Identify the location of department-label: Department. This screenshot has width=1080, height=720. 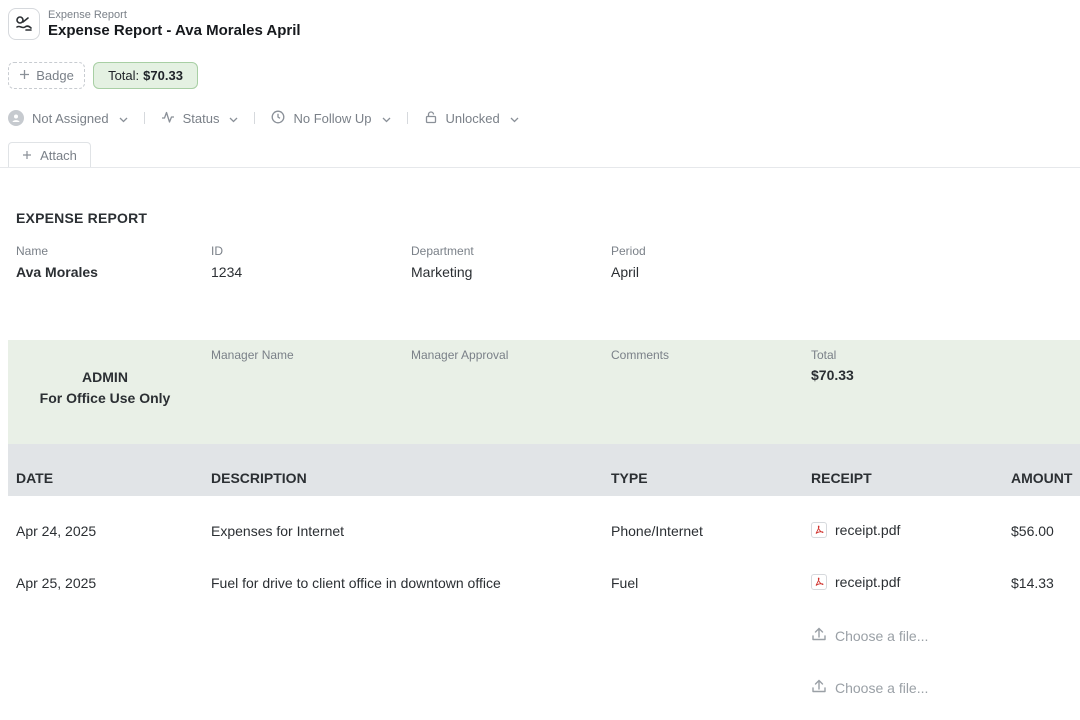
(442, 251).